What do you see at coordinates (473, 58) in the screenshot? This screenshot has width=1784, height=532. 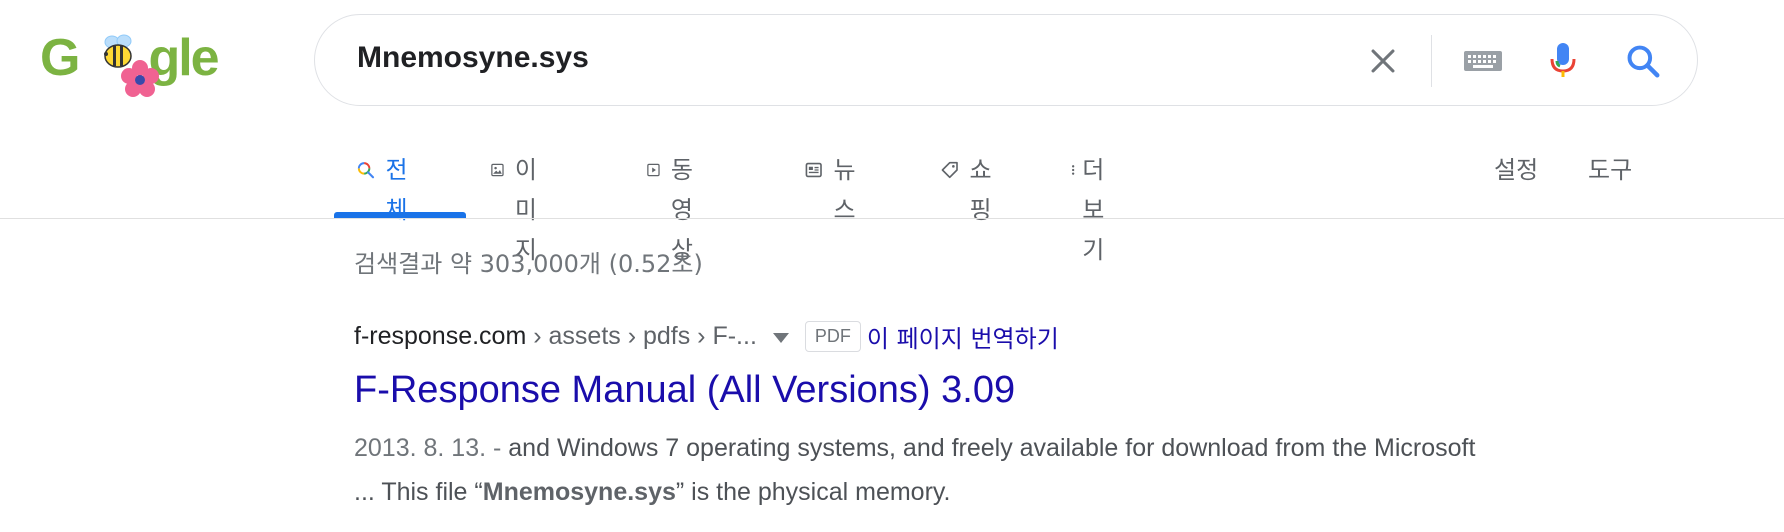 I see `search-input: Mnemosyne.sys` at bounding box center [473, 58].